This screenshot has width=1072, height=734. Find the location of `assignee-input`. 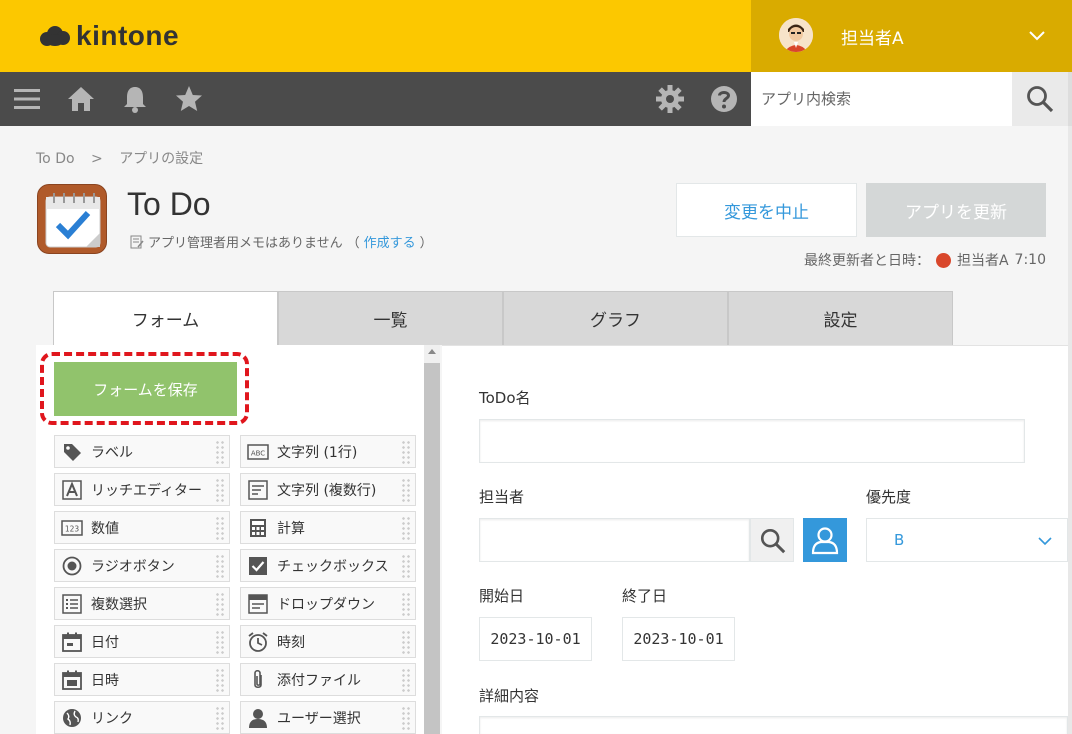

assignee-input is located at coordinates (614, 540).